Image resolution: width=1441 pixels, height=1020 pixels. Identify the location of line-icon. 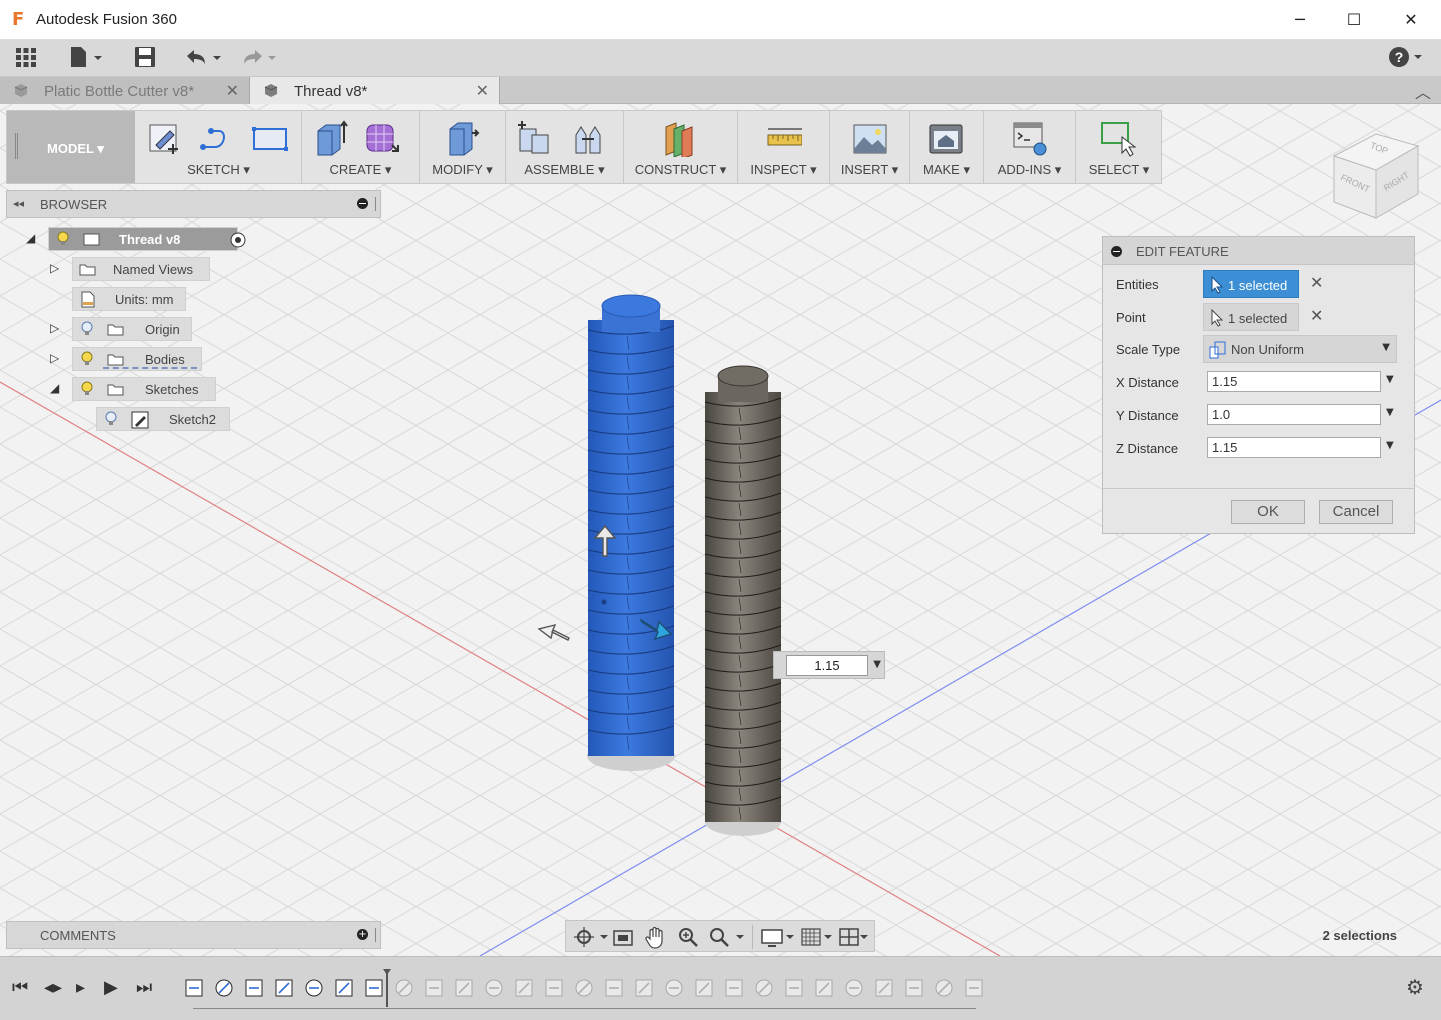
(216, 138).